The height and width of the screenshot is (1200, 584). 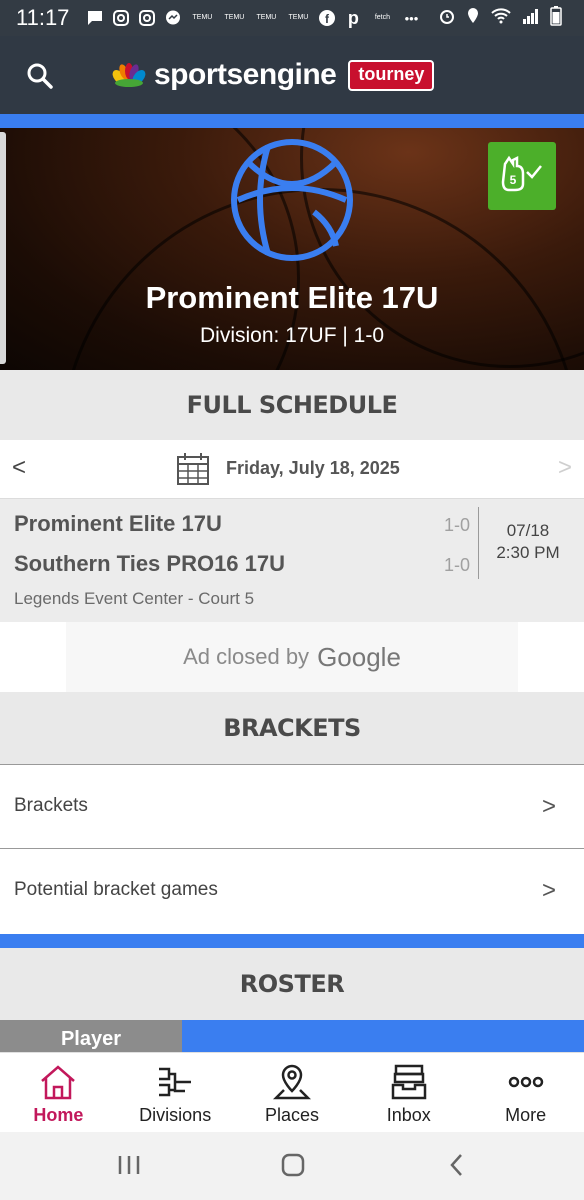 I want to click on fan-badge-number: 5, so click(x=513, y=180).